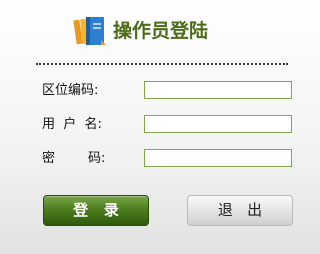  What do you see at coordinates (218, 124) in the screenshot?
I see `username-input` at bounding box center [218, 124].